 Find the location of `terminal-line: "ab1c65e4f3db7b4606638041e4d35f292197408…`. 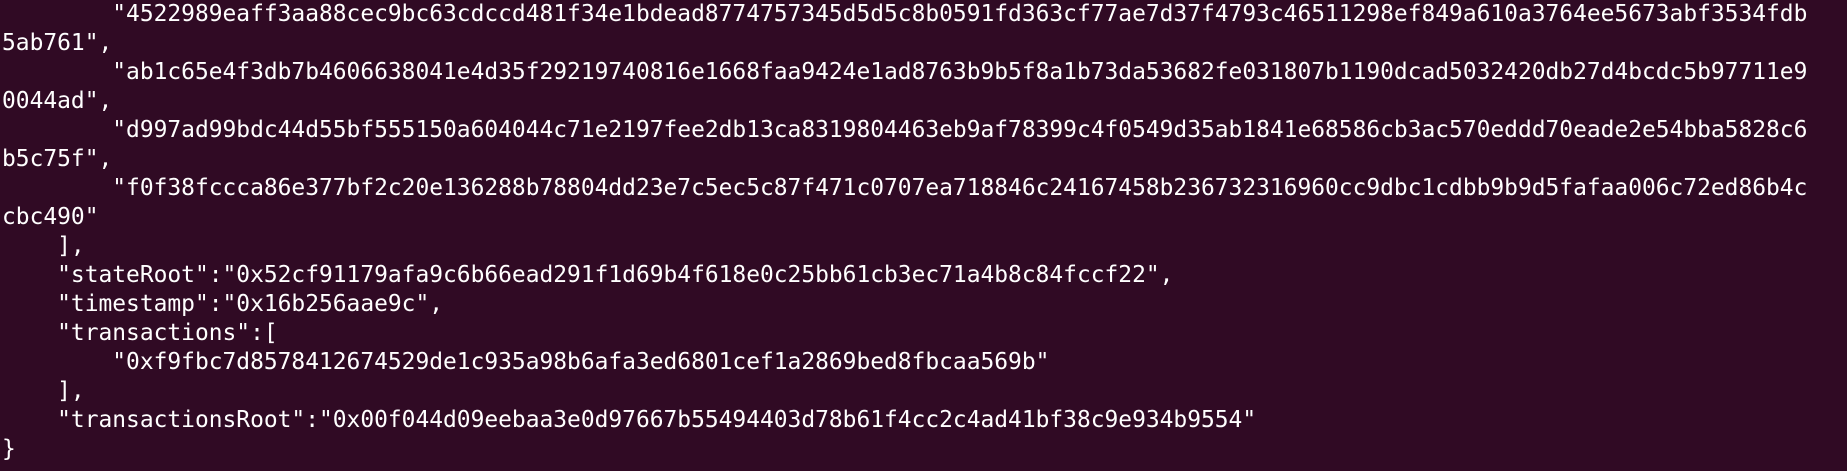

terminal-line: "ab1c65e4f3db7b4606638041e4d35f292197408… is located at coordinates (905, 72).